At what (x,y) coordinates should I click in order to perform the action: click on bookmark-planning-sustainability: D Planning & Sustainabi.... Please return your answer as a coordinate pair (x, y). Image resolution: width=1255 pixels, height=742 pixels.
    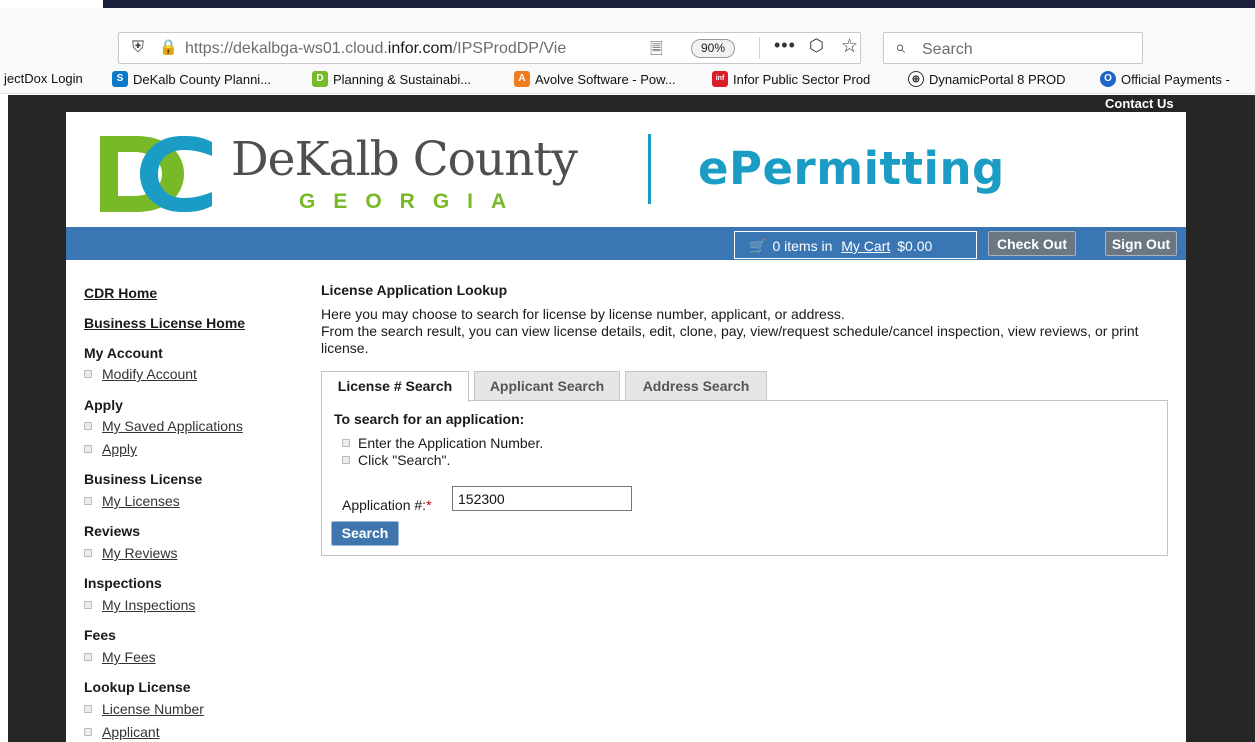
    Looking at the image, I should click on (391, 79).